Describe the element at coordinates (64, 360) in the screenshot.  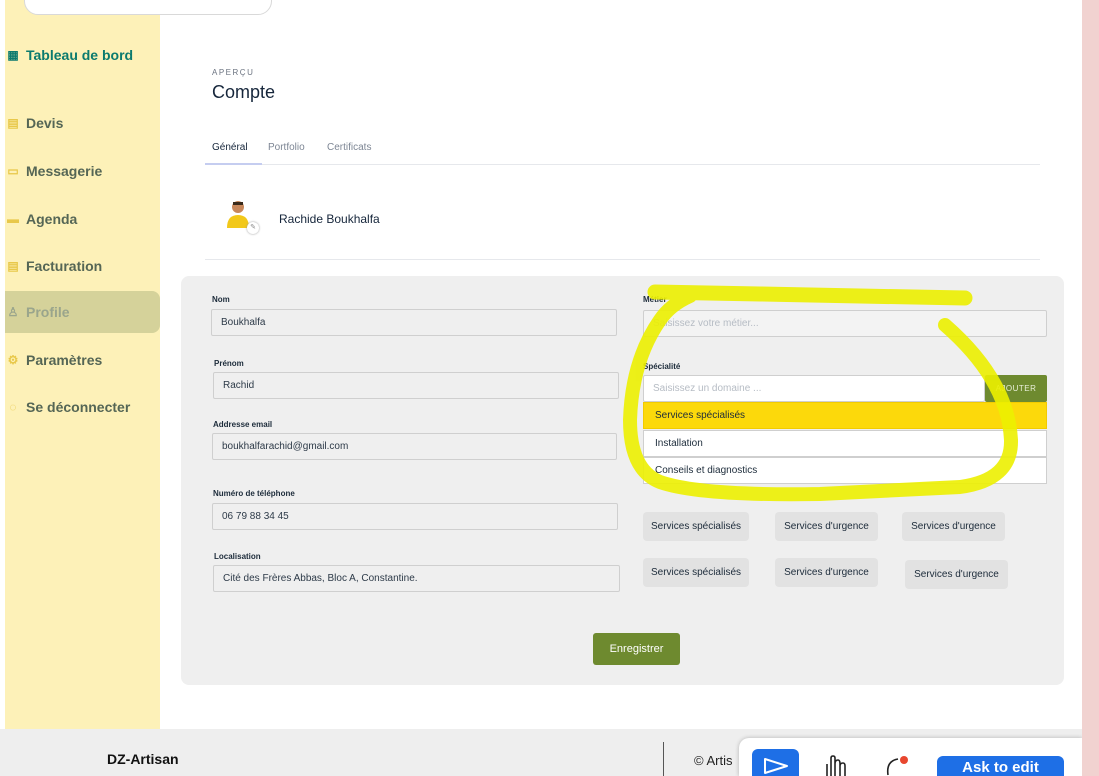
I see `sidebar-item-label: Paramètres` at that location.